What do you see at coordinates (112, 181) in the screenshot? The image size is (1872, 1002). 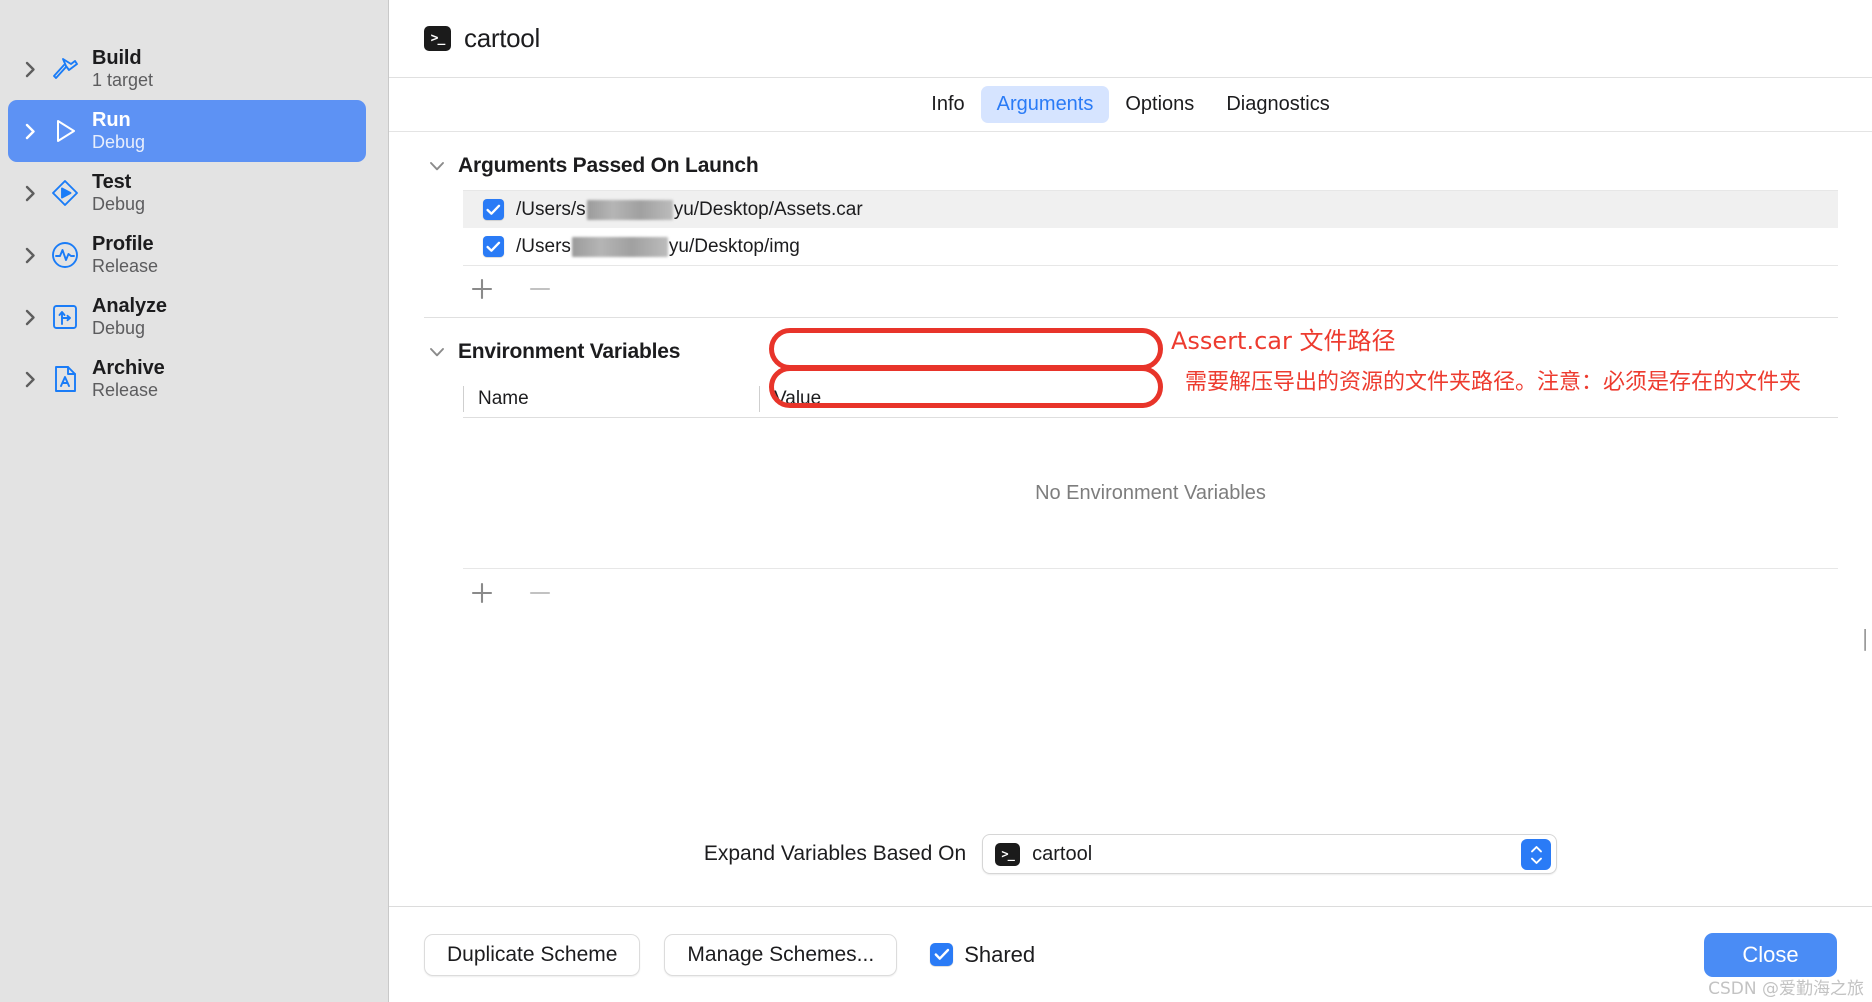 I see `sidebar-item-title: Test` at bounding box center [112, 181].